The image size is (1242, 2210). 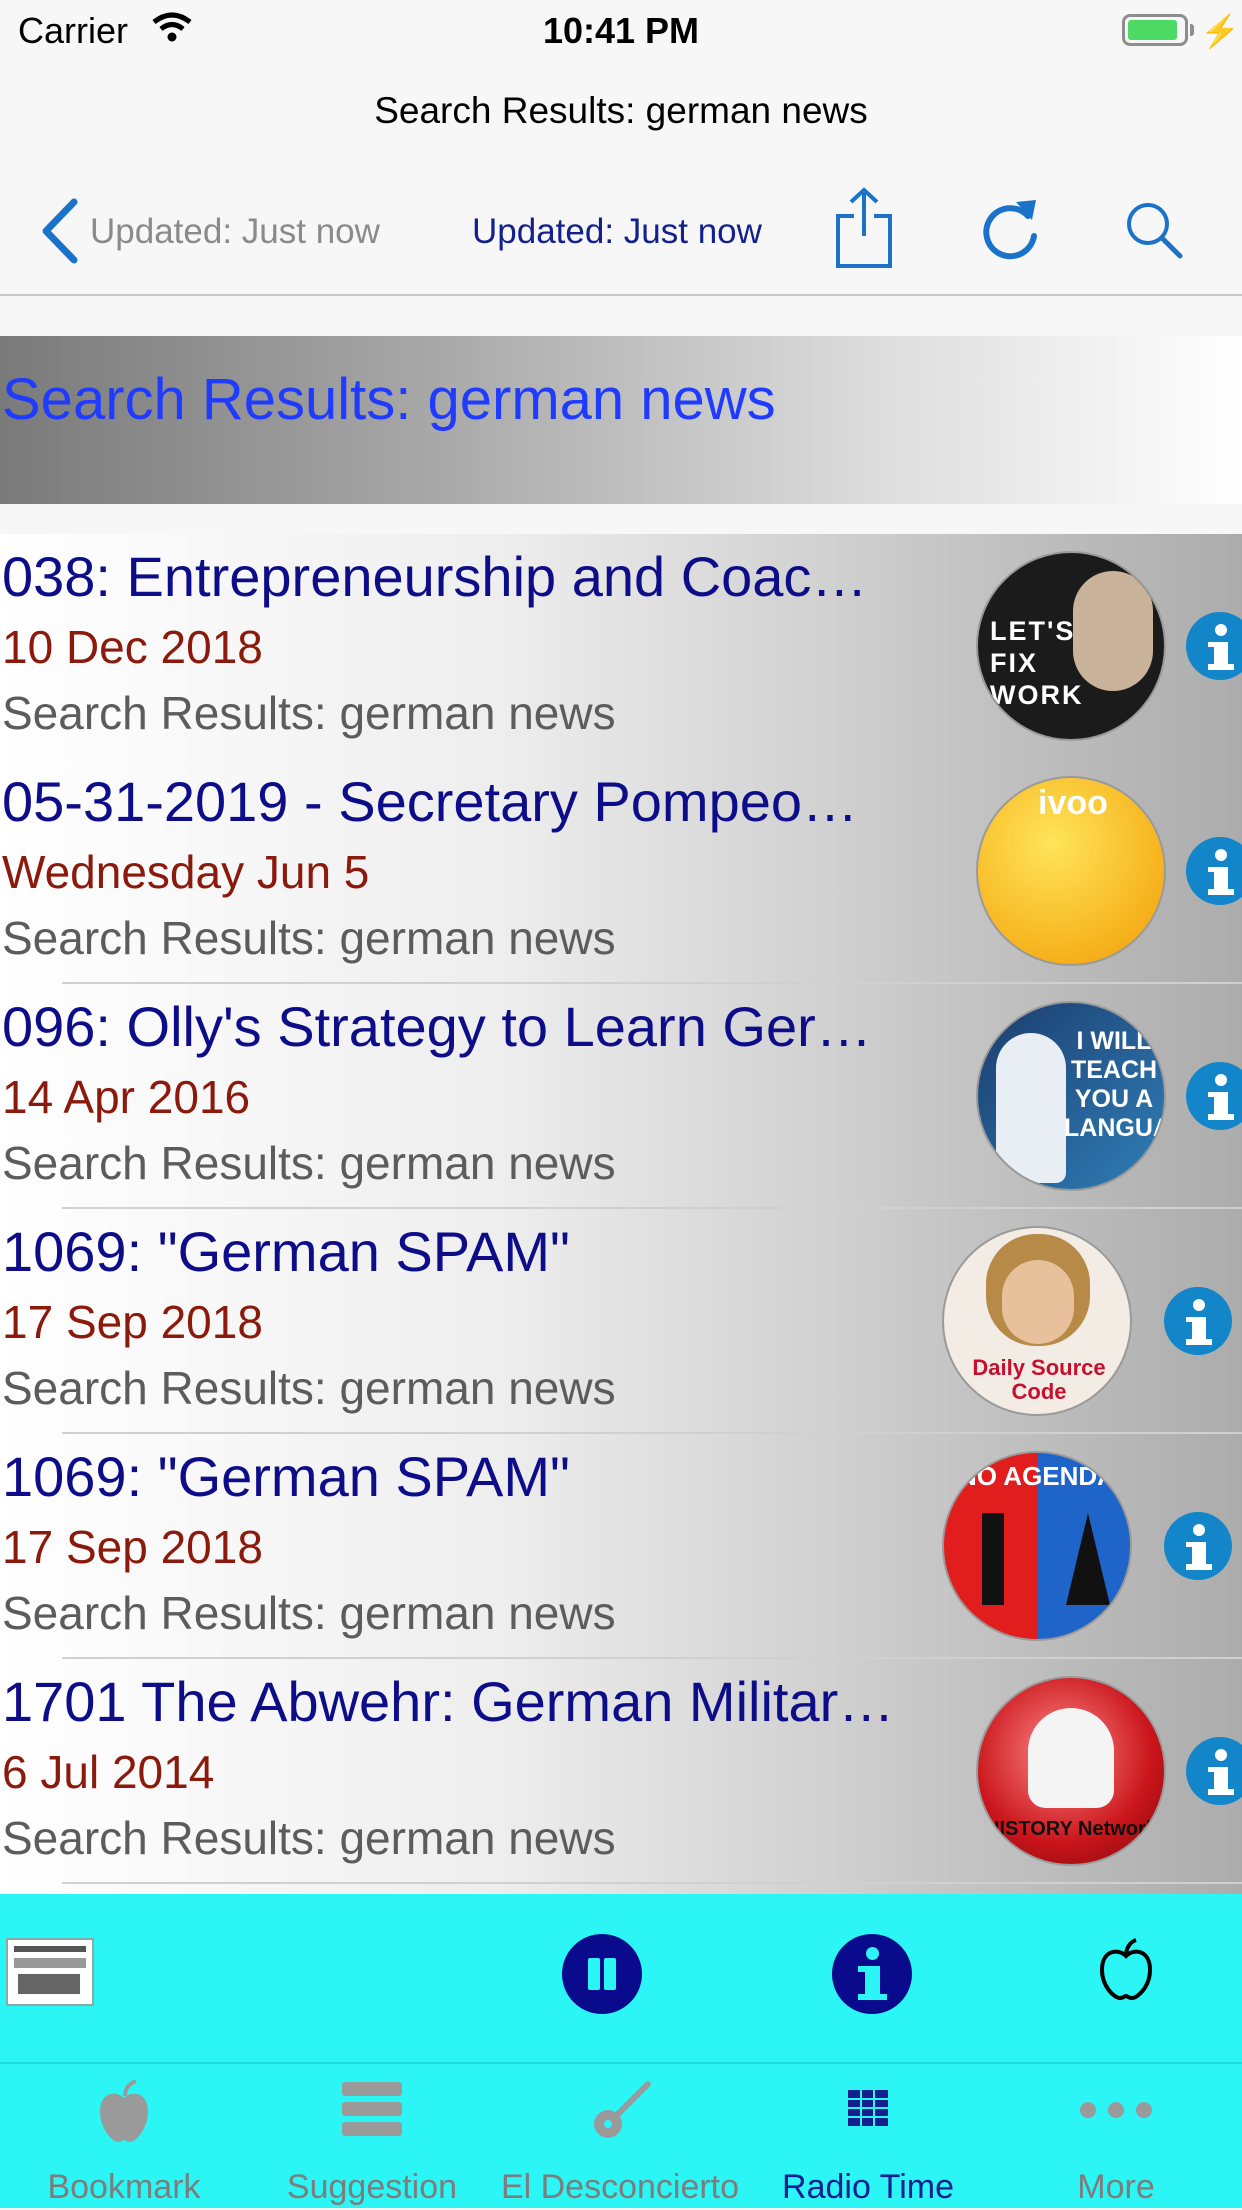 I want to click on battery-tip, so click(x=1192, y=30).